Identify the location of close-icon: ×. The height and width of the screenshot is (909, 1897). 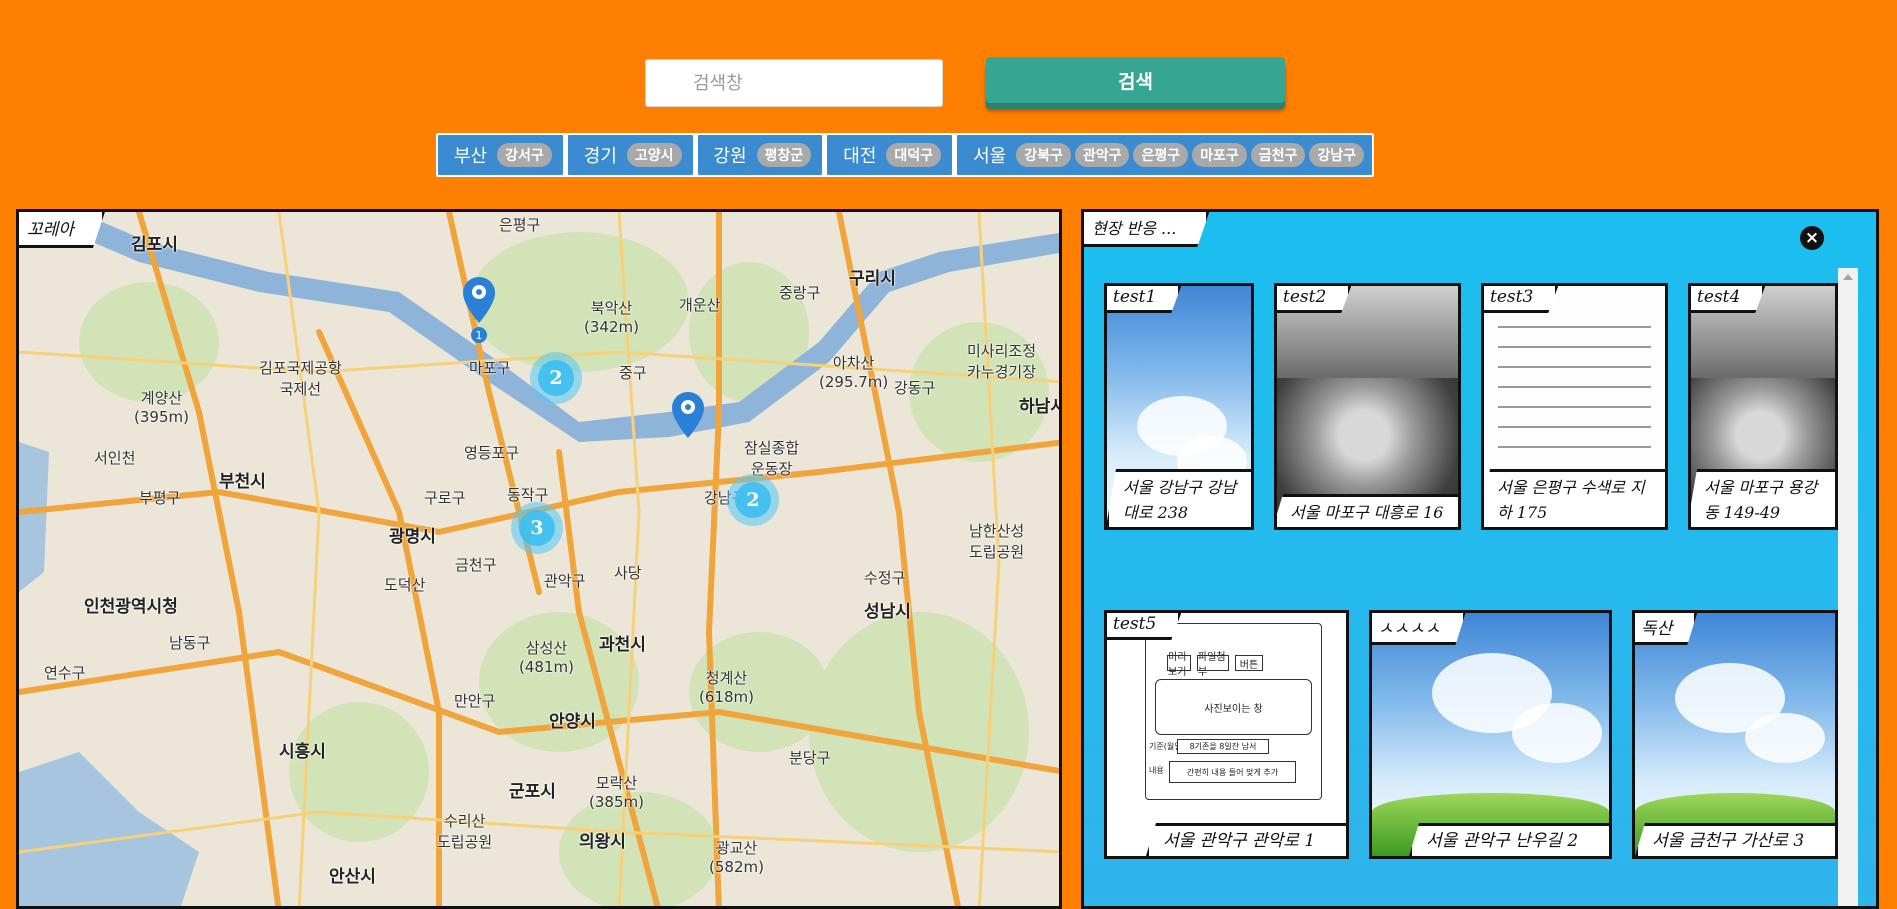
(1812, 238).